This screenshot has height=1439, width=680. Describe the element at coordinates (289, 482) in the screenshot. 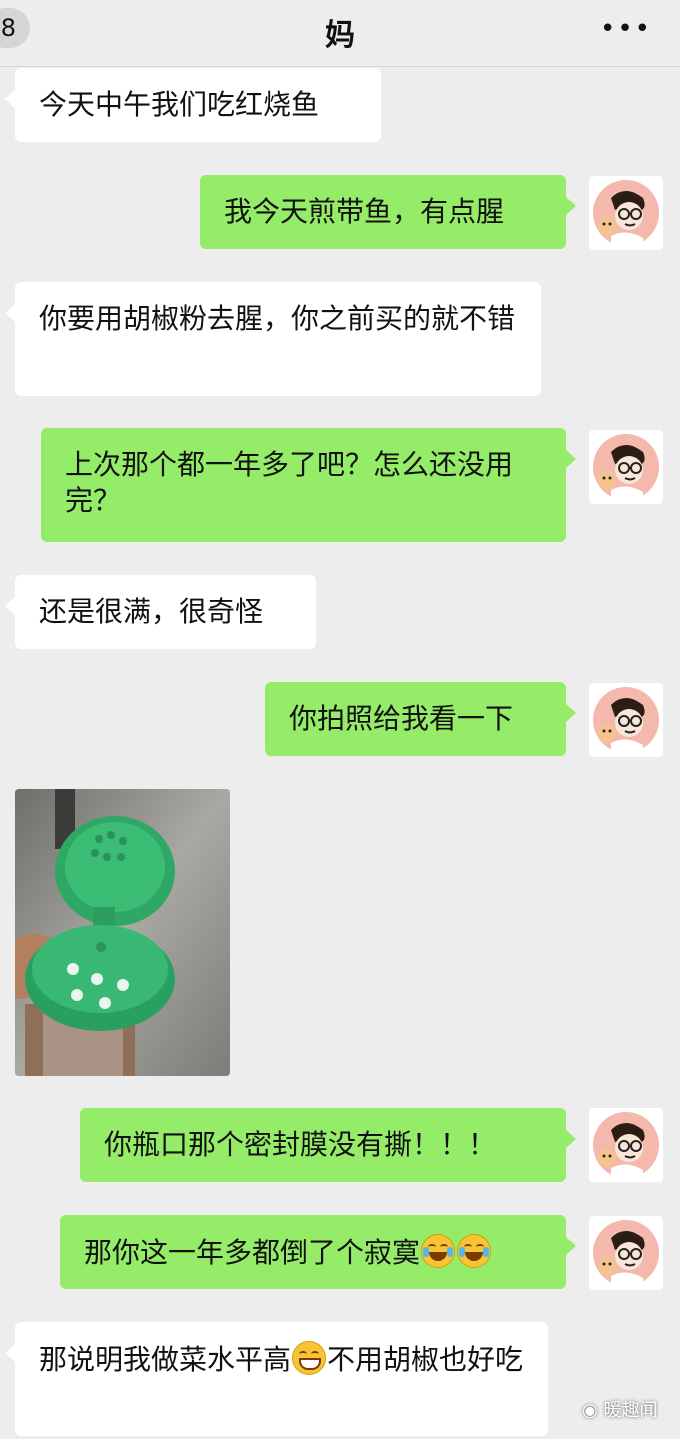

I see `message-text: 上次那个都一年多了吧？怎么还没用完？` at that location.